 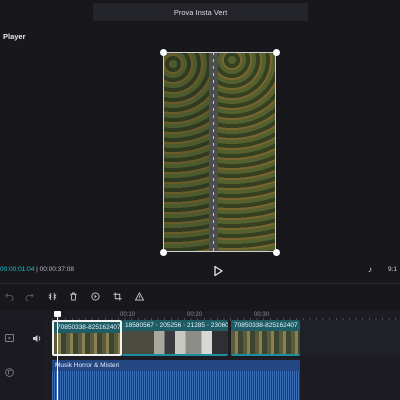 What do you see at coordinates (17, 269) in the screenshot?
I see `current-time: 00:00:01:04` at bounding box center [17, 269].